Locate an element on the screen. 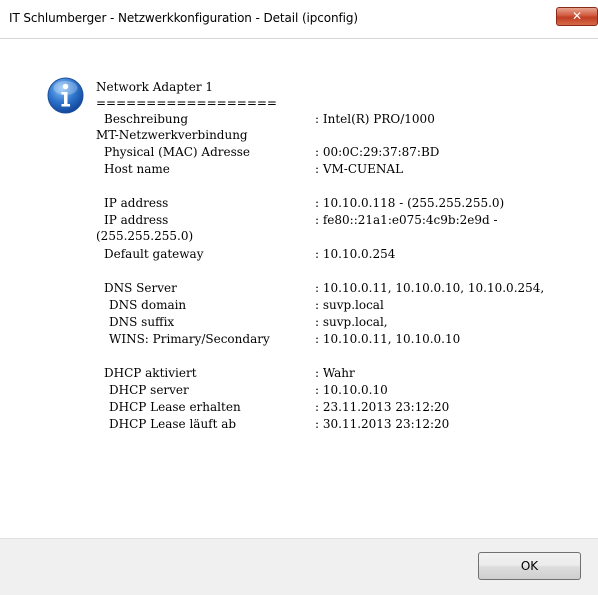 The width and height of the screenshot is (598, 595). row-label: Host name is located at coordinates (137, 169).